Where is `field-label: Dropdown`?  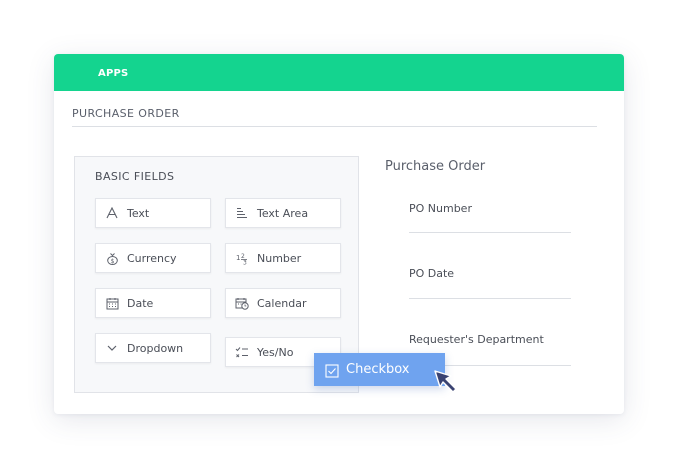
field-label: Dropdown is located at coordinates (155, 348).